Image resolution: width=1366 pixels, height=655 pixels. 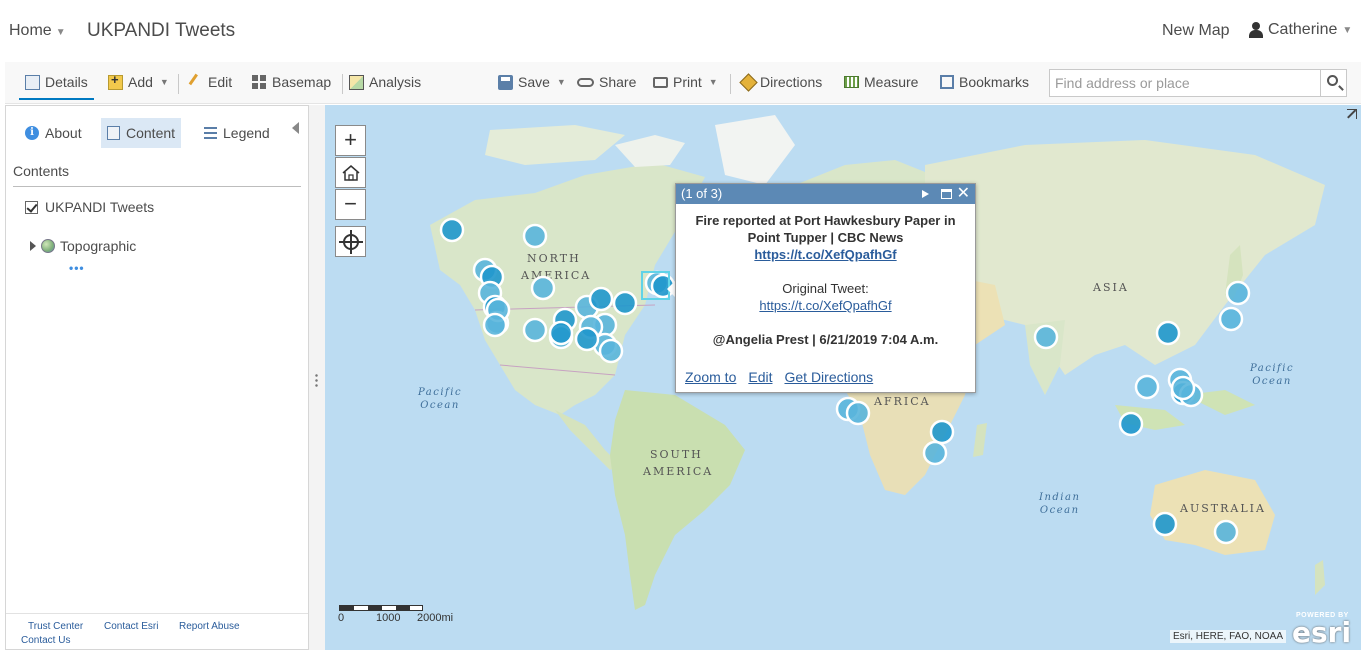 What do you see at coordinates (209, 626) in the screenshot?
I see `report-abuse-link: Report Abuse` at bounding box center [209, 626].